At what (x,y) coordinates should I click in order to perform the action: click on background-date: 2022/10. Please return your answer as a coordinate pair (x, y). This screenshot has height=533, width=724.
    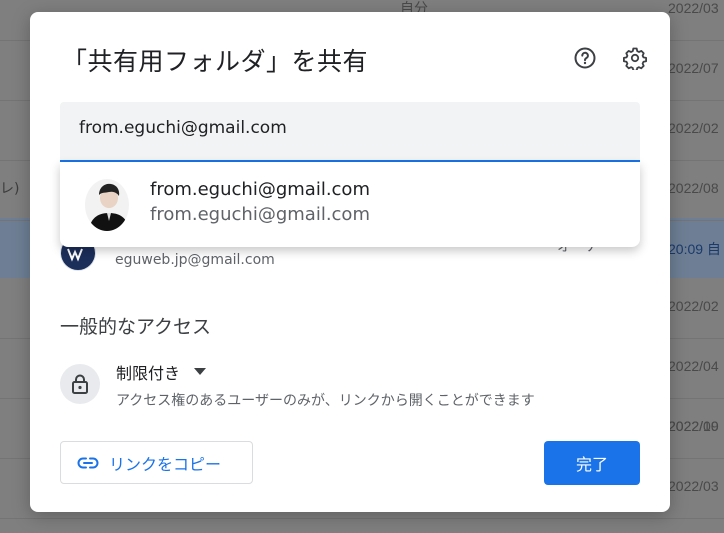
    Looking at the image, I should click on (693, 426).